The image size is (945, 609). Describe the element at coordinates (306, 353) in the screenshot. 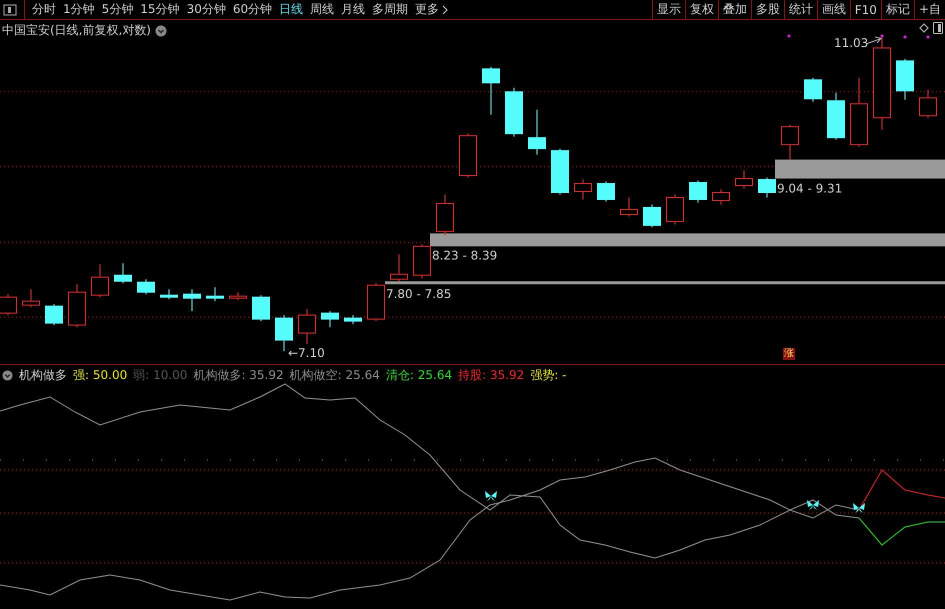

I see `price-label: ←7.10` at that location.